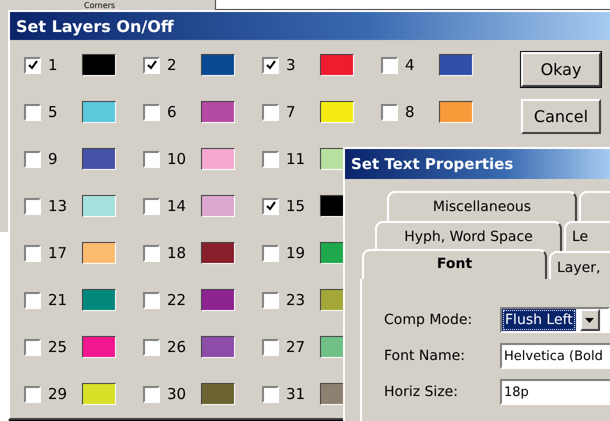 The width and height of the screenshot is (610, 421). What do you see at coordinates (410, 65) in the screenshot?
I see `layer-number: 4` at bounding box center [410, 65].